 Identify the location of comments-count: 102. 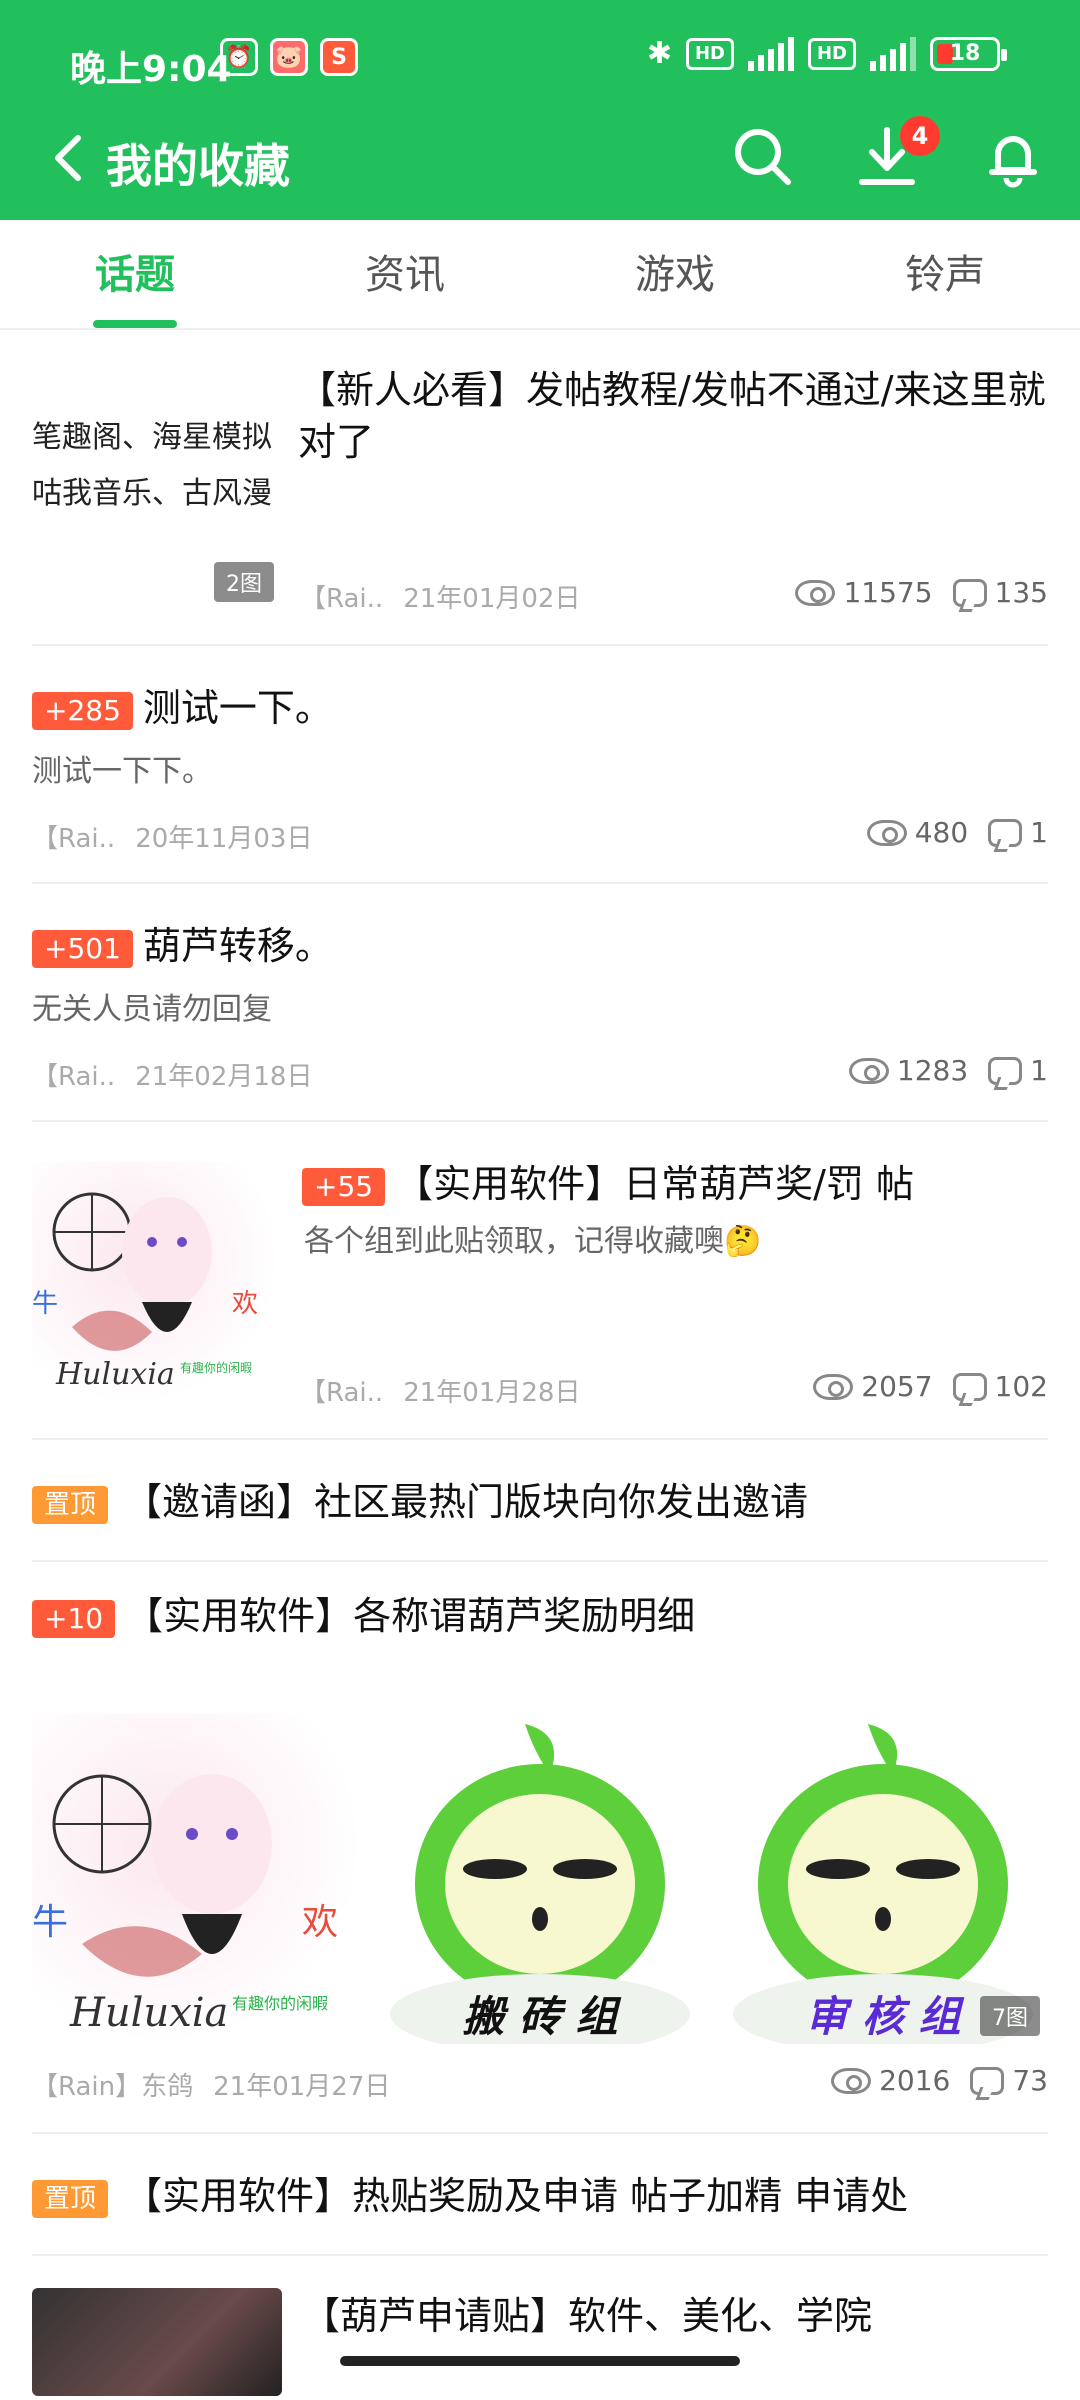
(1021, 1386).